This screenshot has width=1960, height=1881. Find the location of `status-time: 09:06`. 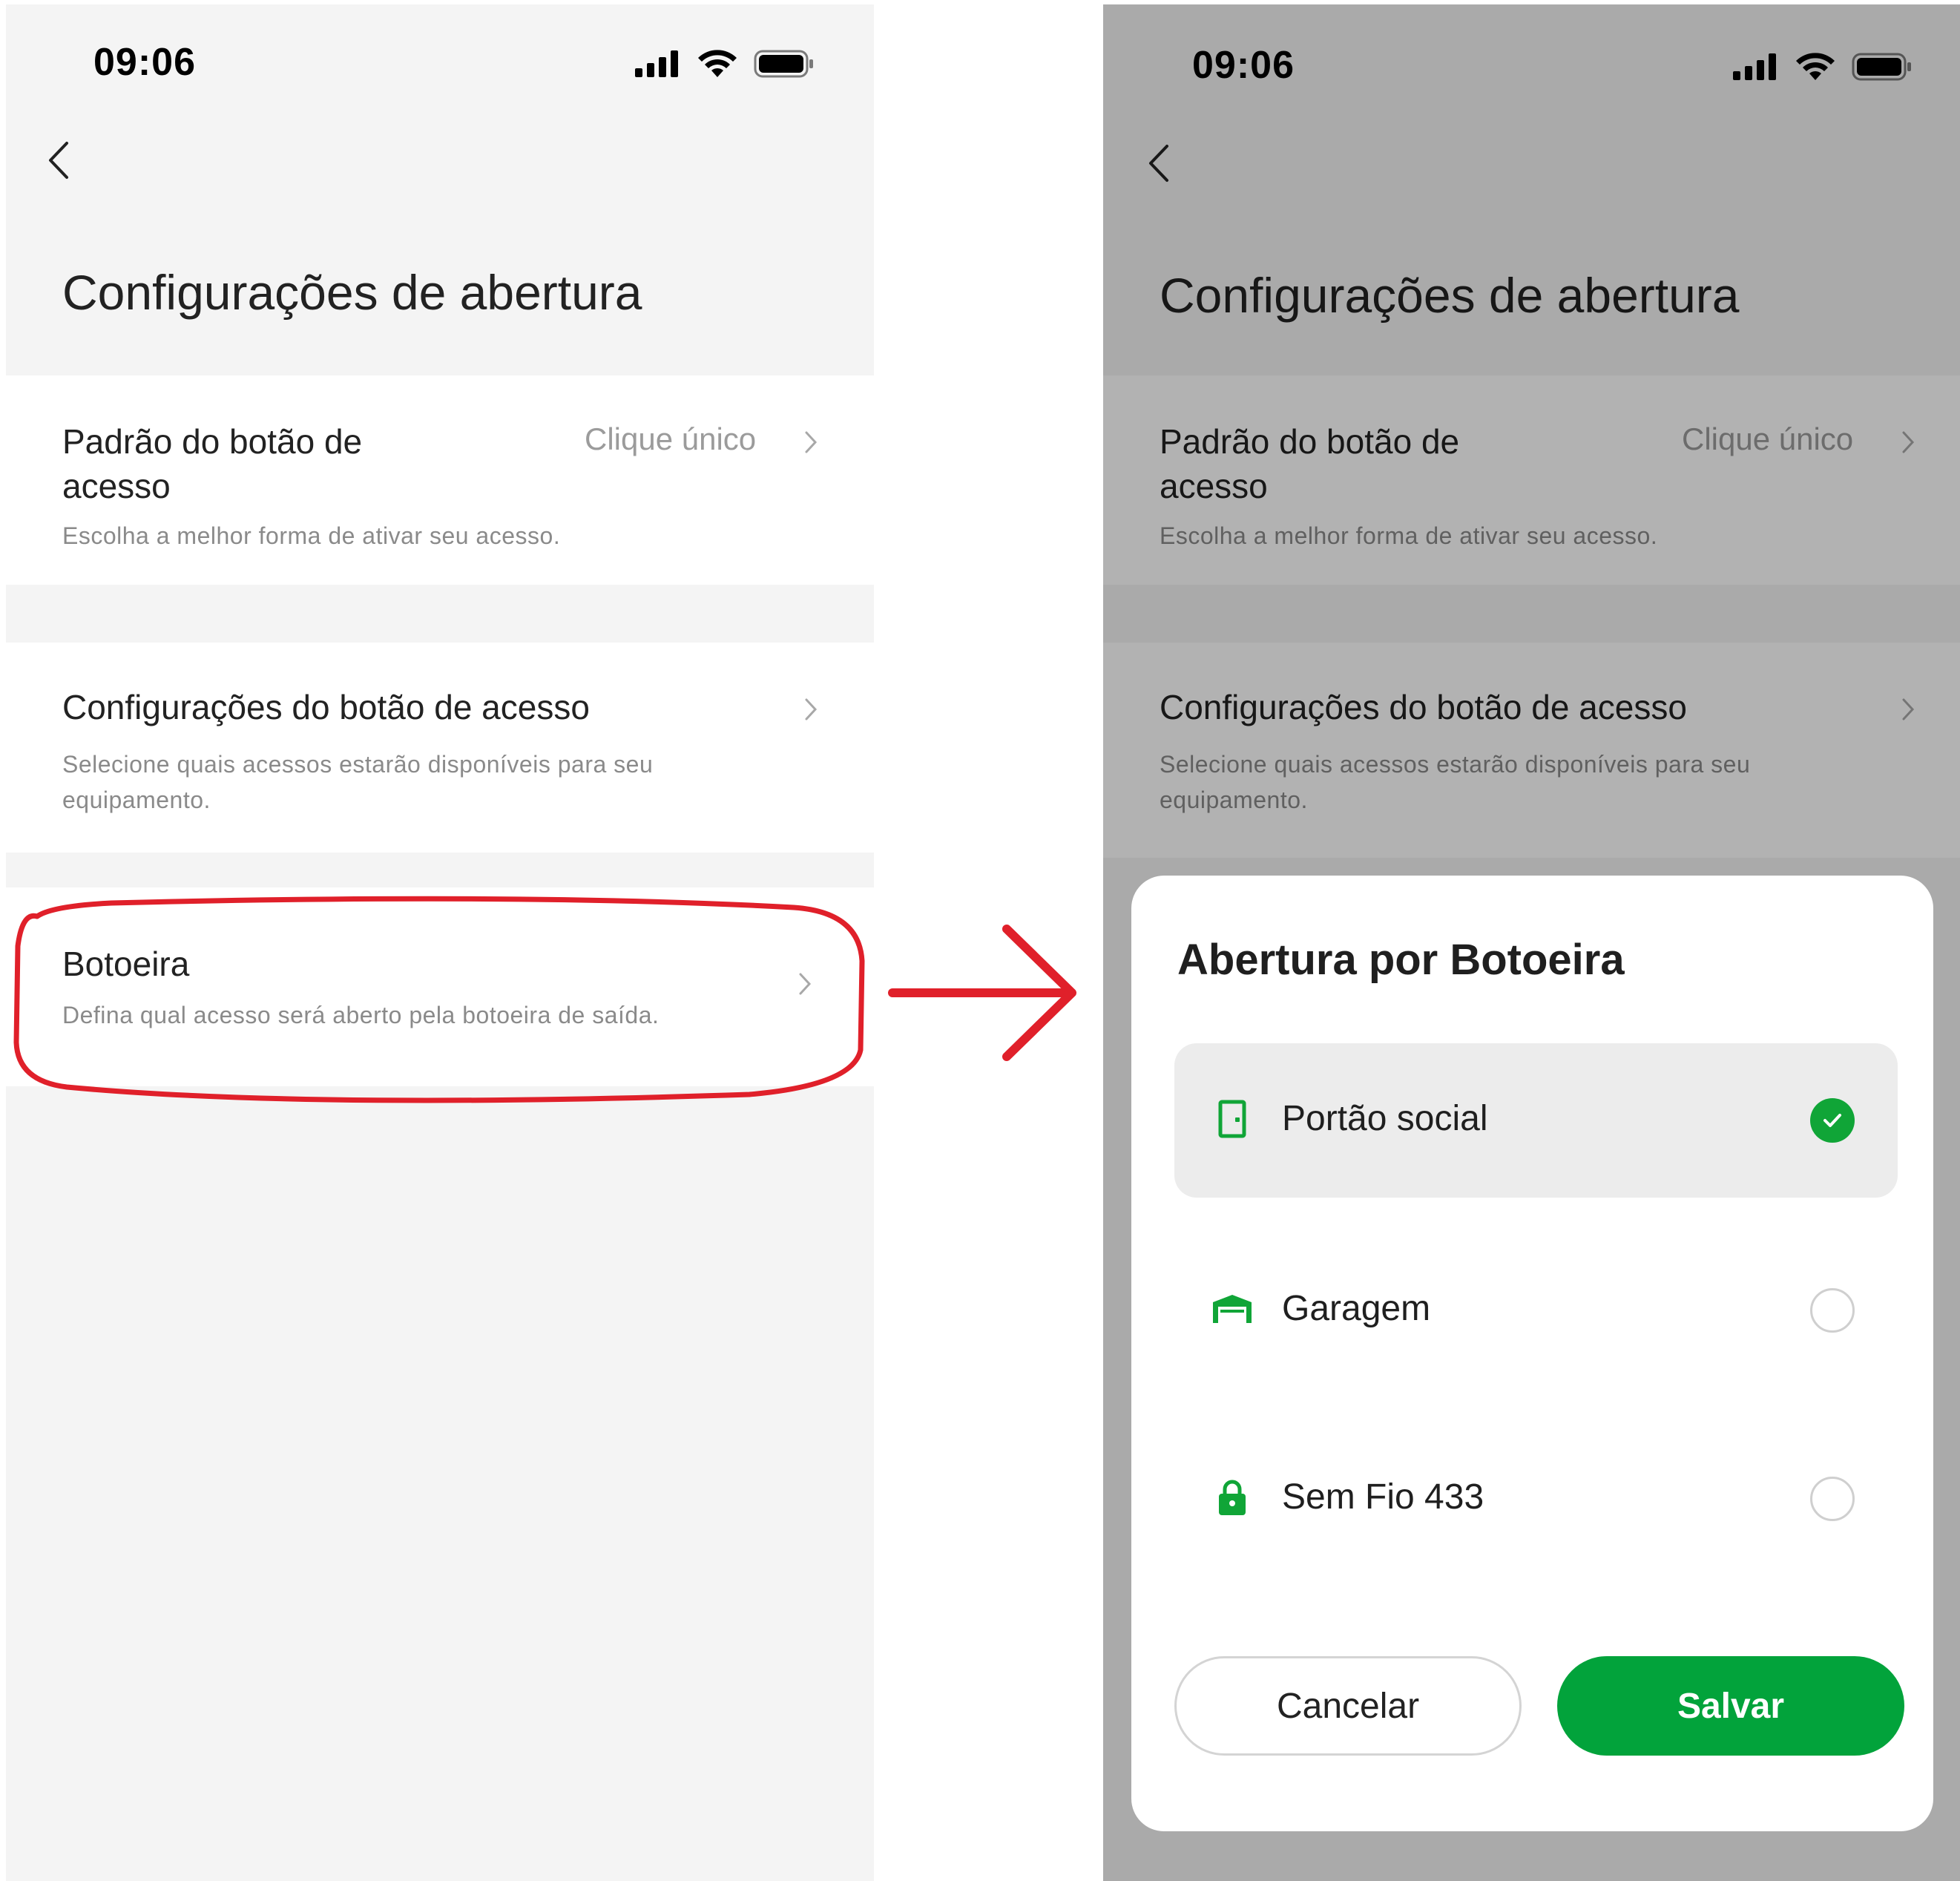

status-time: 09:06 is located at coordinates (144, 62).